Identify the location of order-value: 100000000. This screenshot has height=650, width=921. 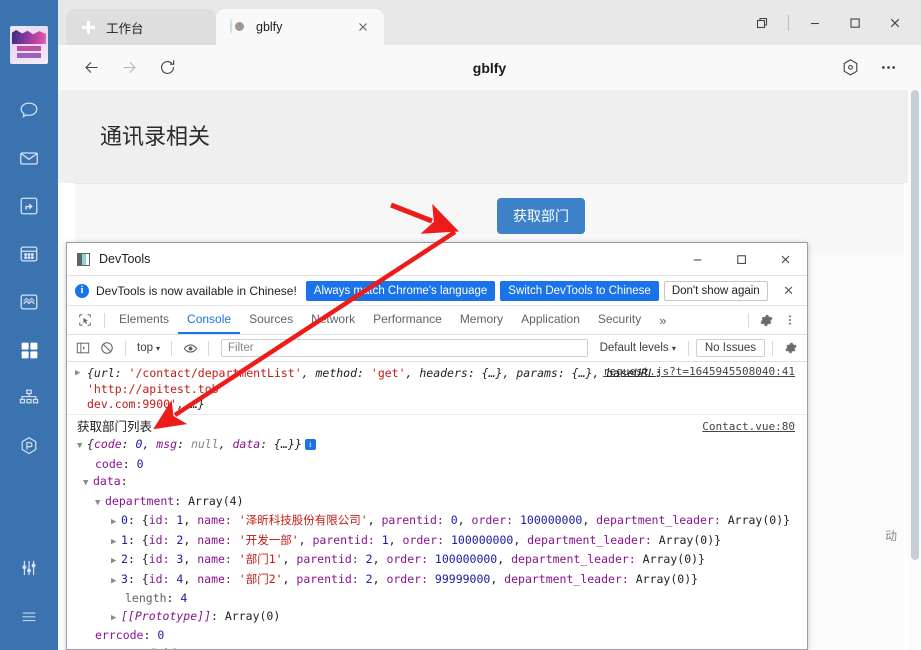
(482, 539).